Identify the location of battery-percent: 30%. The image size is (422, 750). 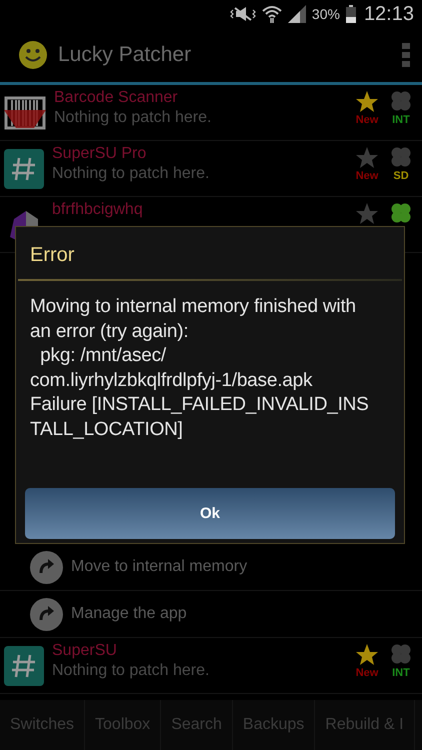
(326, 14).